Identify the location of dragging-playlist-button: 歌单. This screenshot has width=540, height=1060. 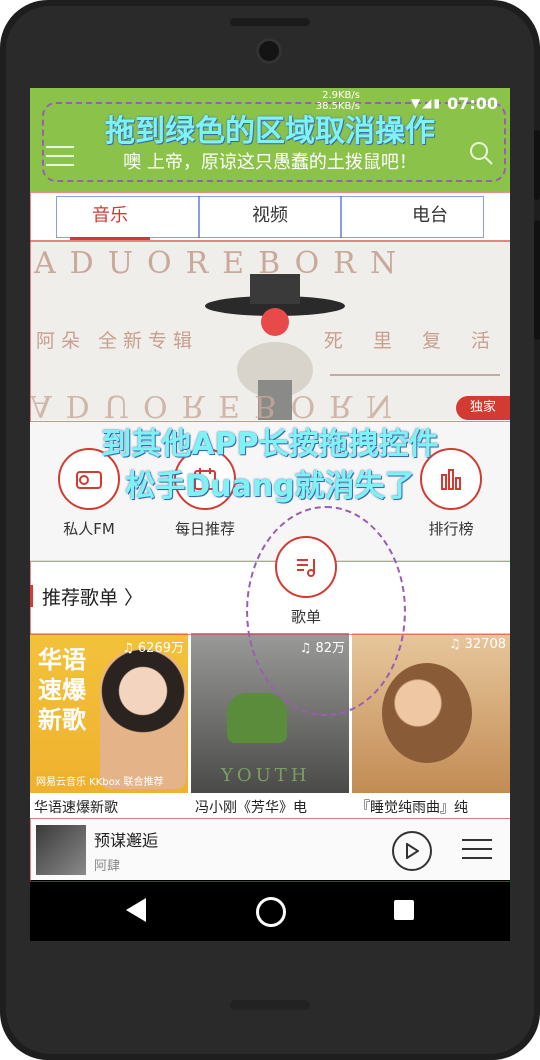
(306, 581).